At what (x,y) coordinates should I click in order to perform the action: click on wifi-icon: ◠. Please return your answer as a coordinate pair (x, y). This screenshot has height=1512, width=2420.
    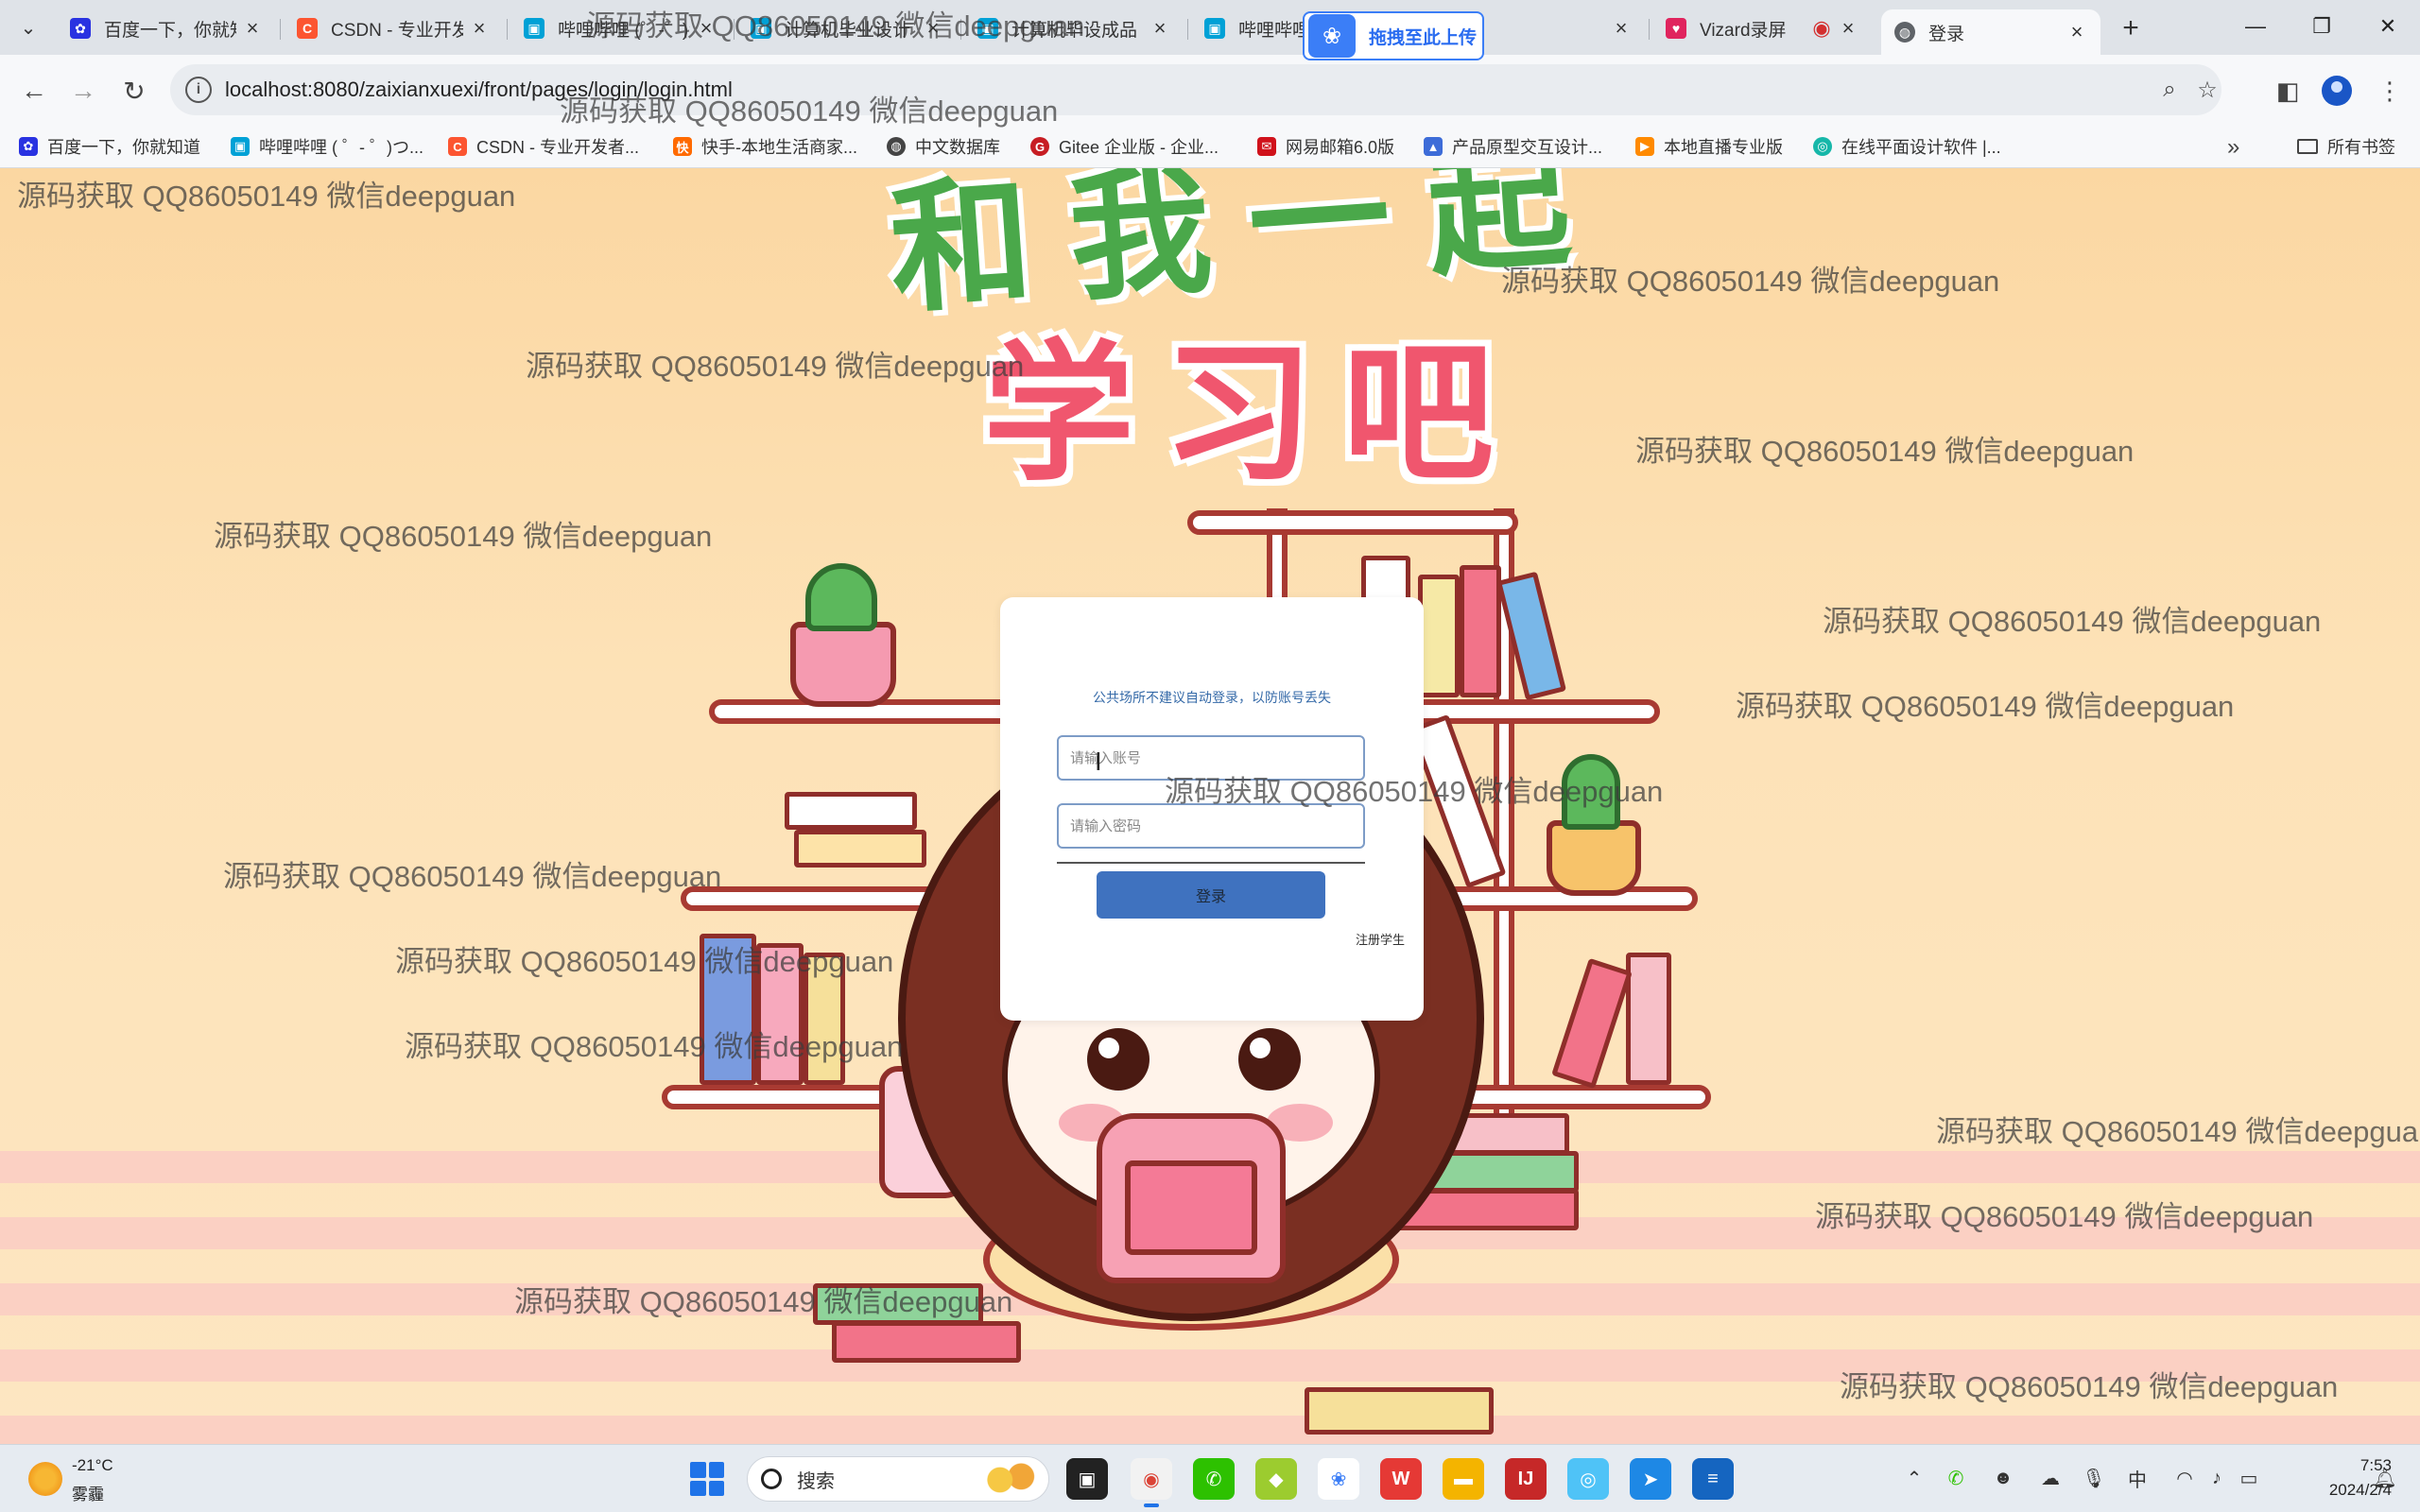
    Looking at the image, I should click on (2184, 1478).